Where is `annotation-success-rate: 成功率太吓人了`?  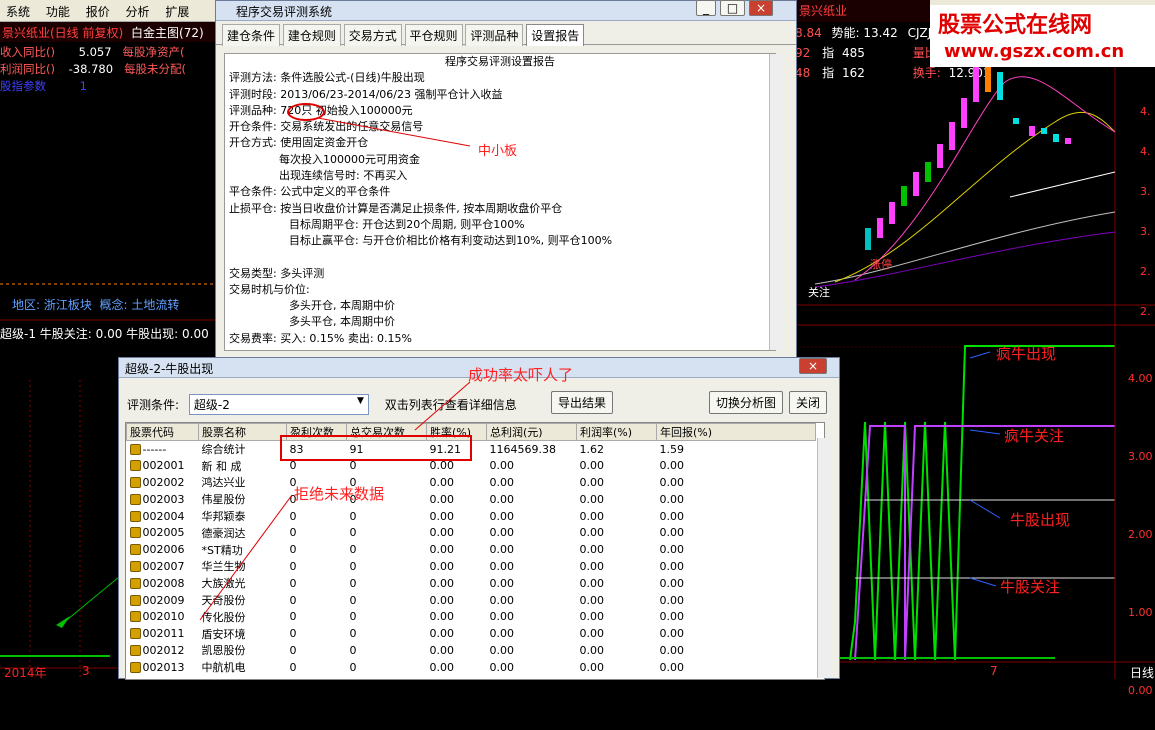
annotation-success-rate: 成功率太吓人了 is located at coordinates (521, 375).